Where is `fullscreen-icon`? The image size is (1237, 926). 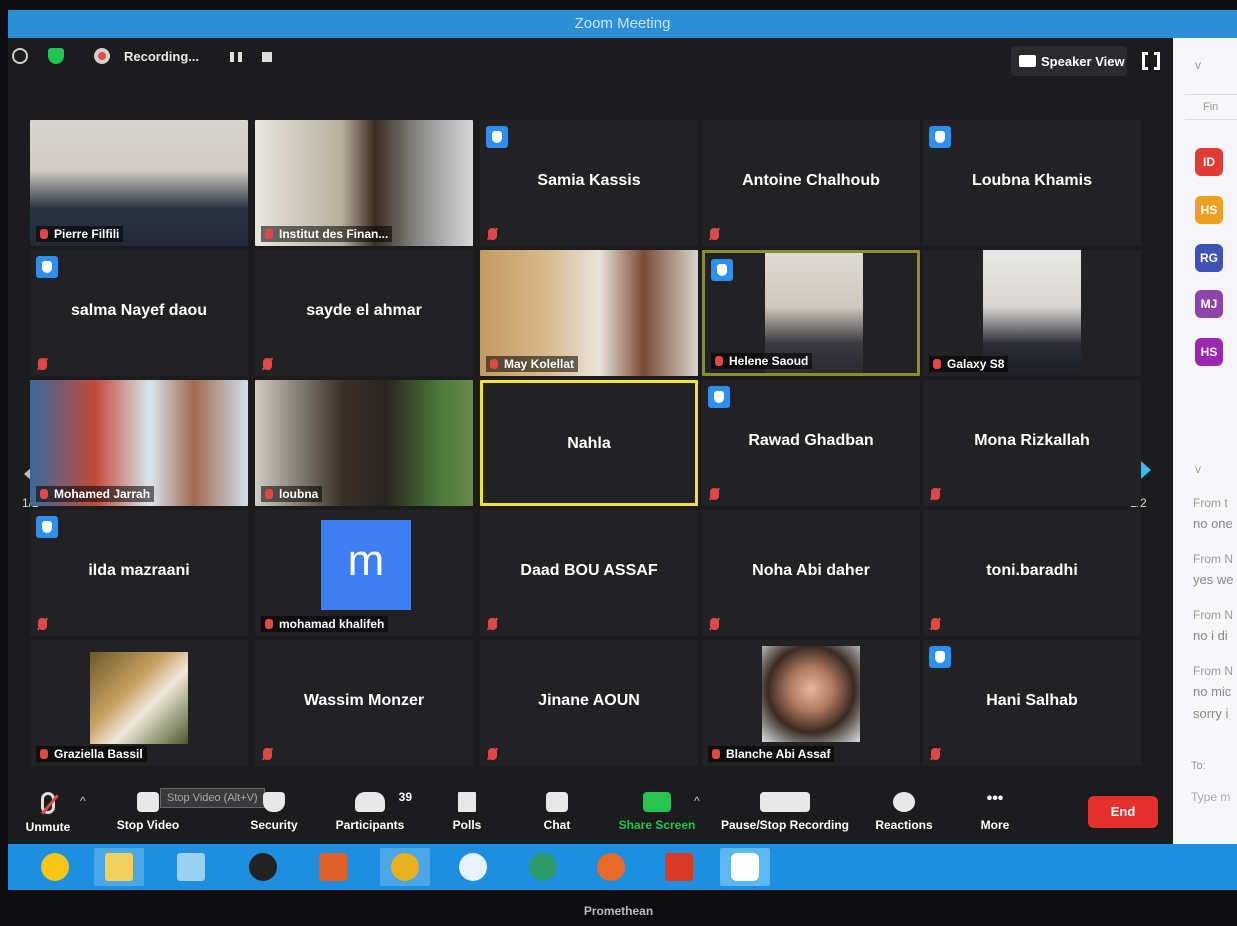
fullscreen-icon is located at coordinates (1151, 61).